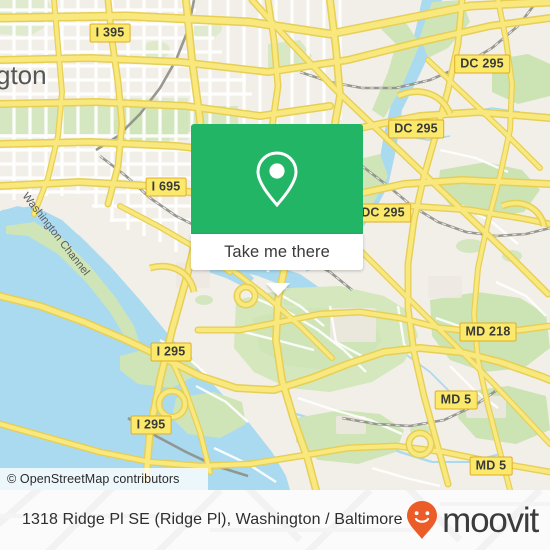 This screenshot has width=550, height=550. I want to click on location-callout: Take me there, so click(277, 210).